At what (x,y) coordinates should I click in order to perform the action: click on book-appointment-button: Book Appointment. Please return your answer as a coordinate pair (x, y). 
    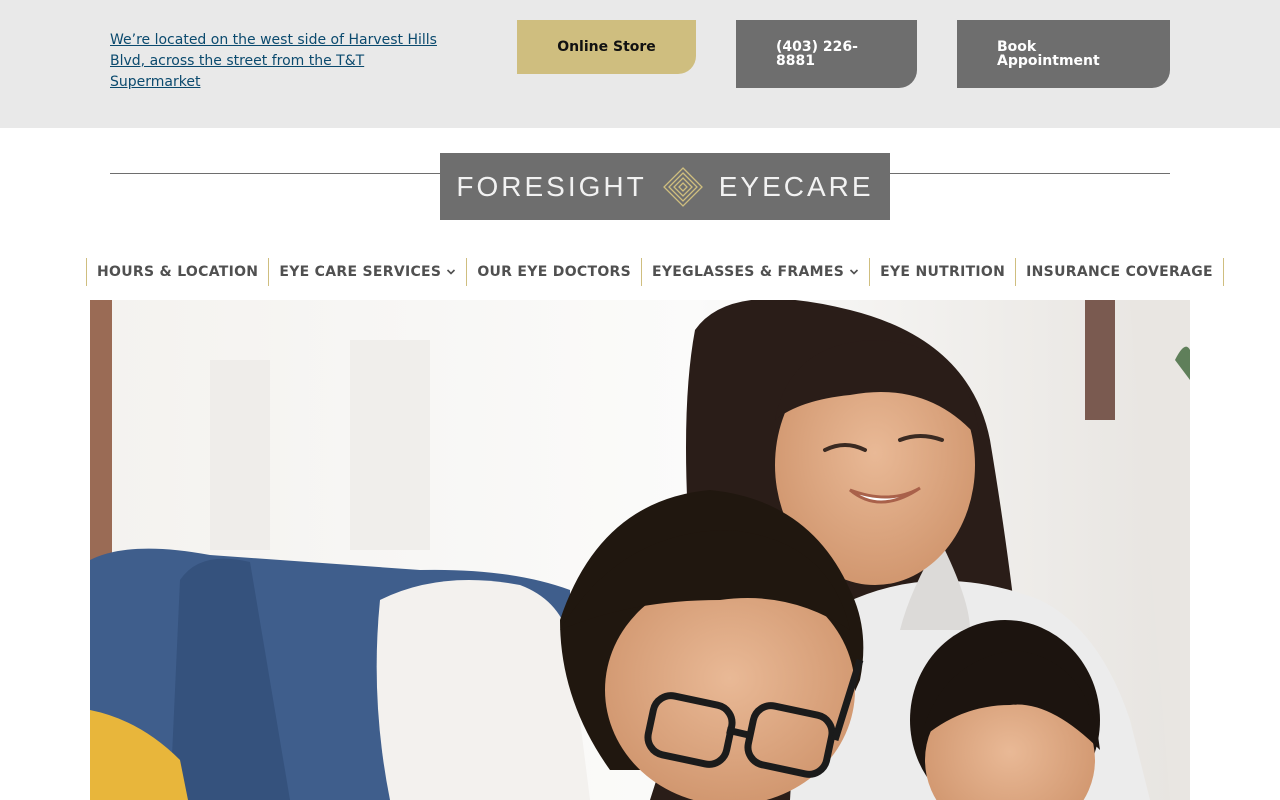
    Looking at the image, I should click on (1063, 54).